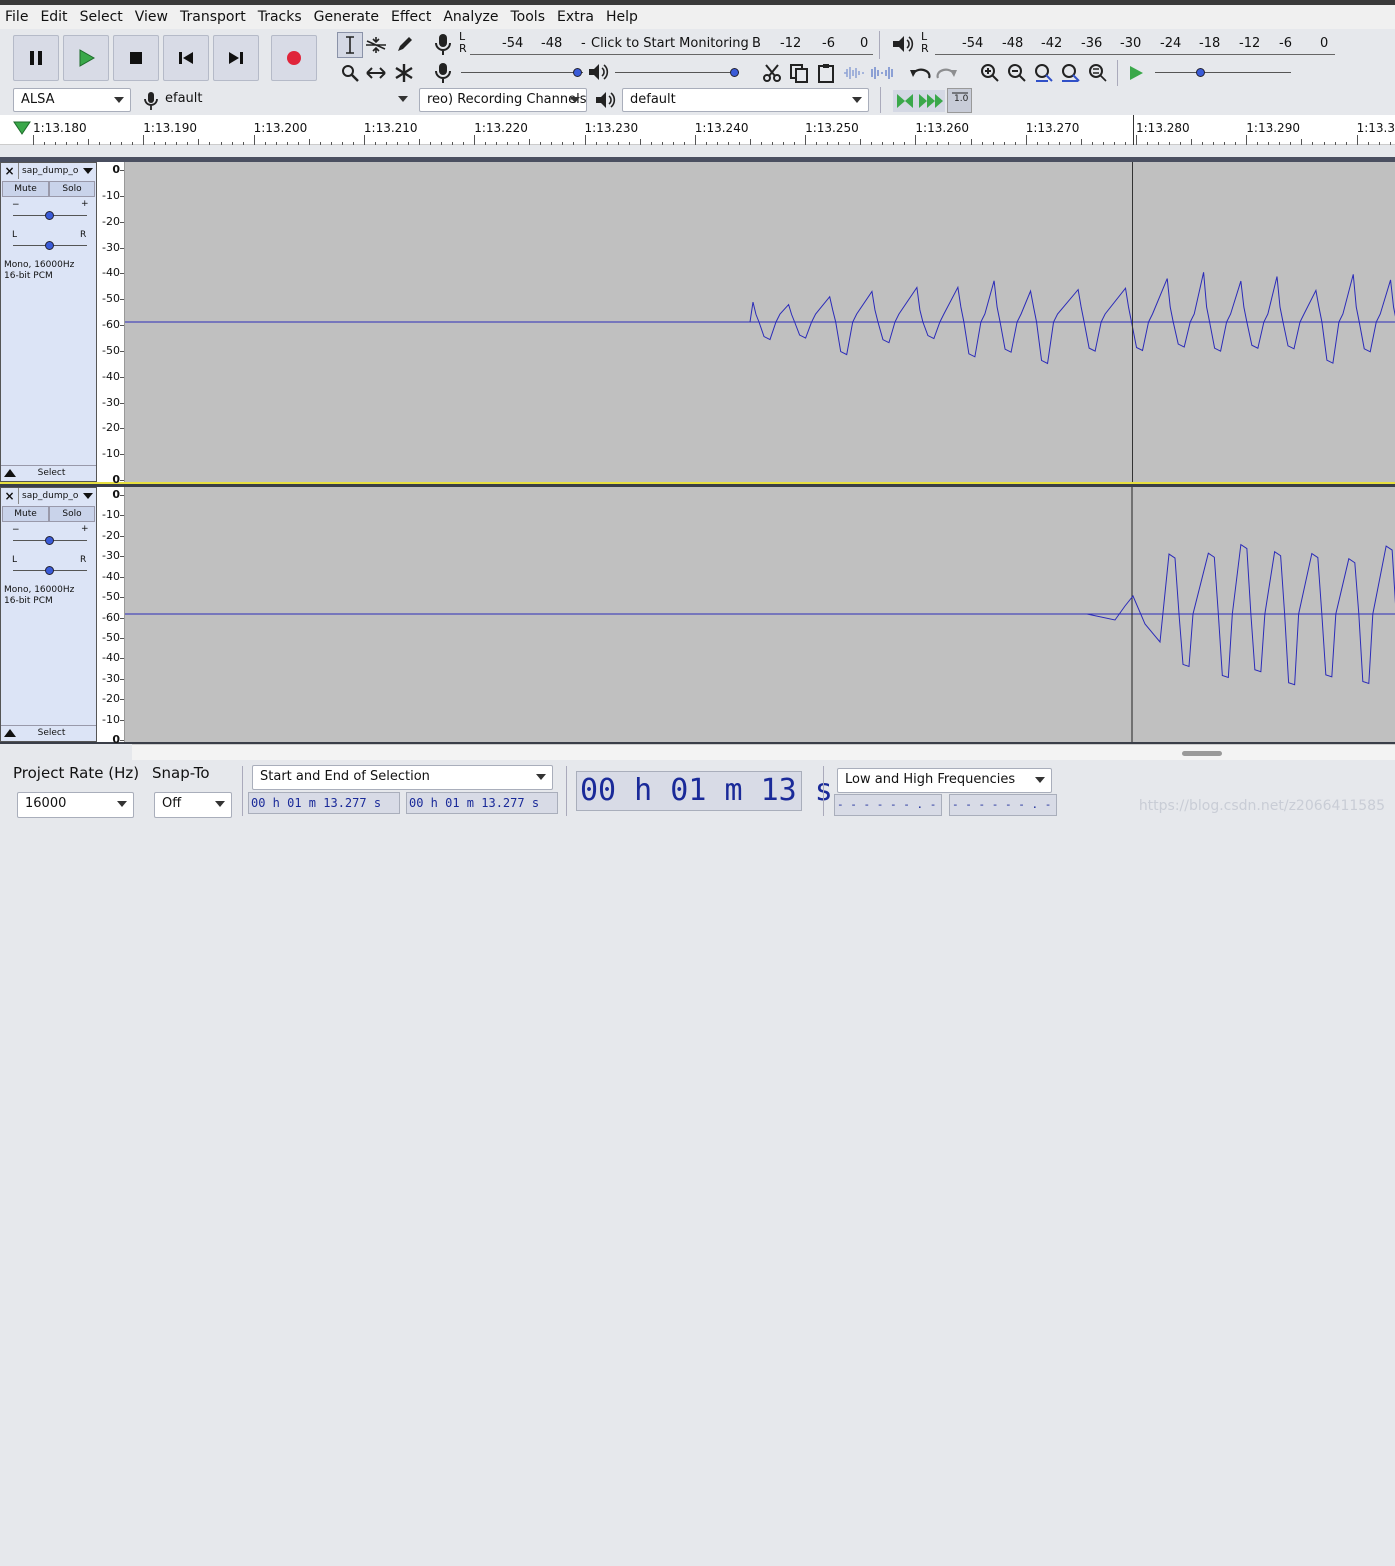 The height and width of the screenshot is (1566, 1395). I want to click on zoom-out-button, so click(1017, 73).